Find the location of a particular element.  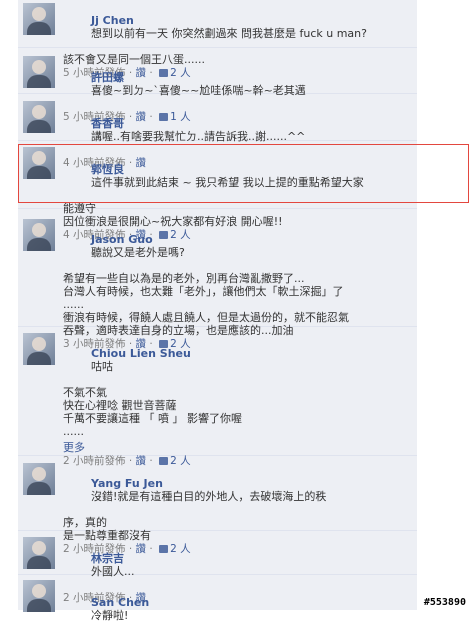

commenter-name: 許田螺 is located at coordinates (107, 77).